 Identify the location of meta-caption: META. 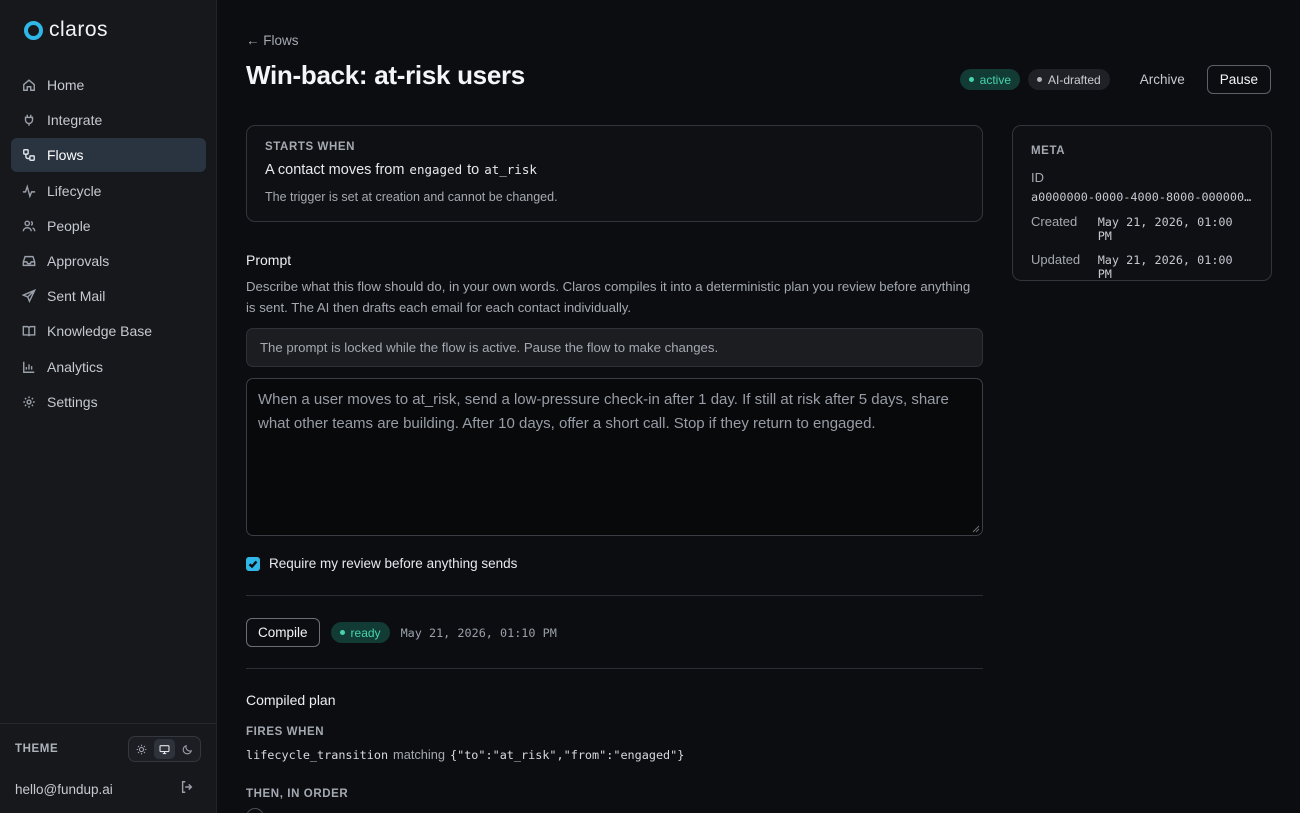
(1048, 151).